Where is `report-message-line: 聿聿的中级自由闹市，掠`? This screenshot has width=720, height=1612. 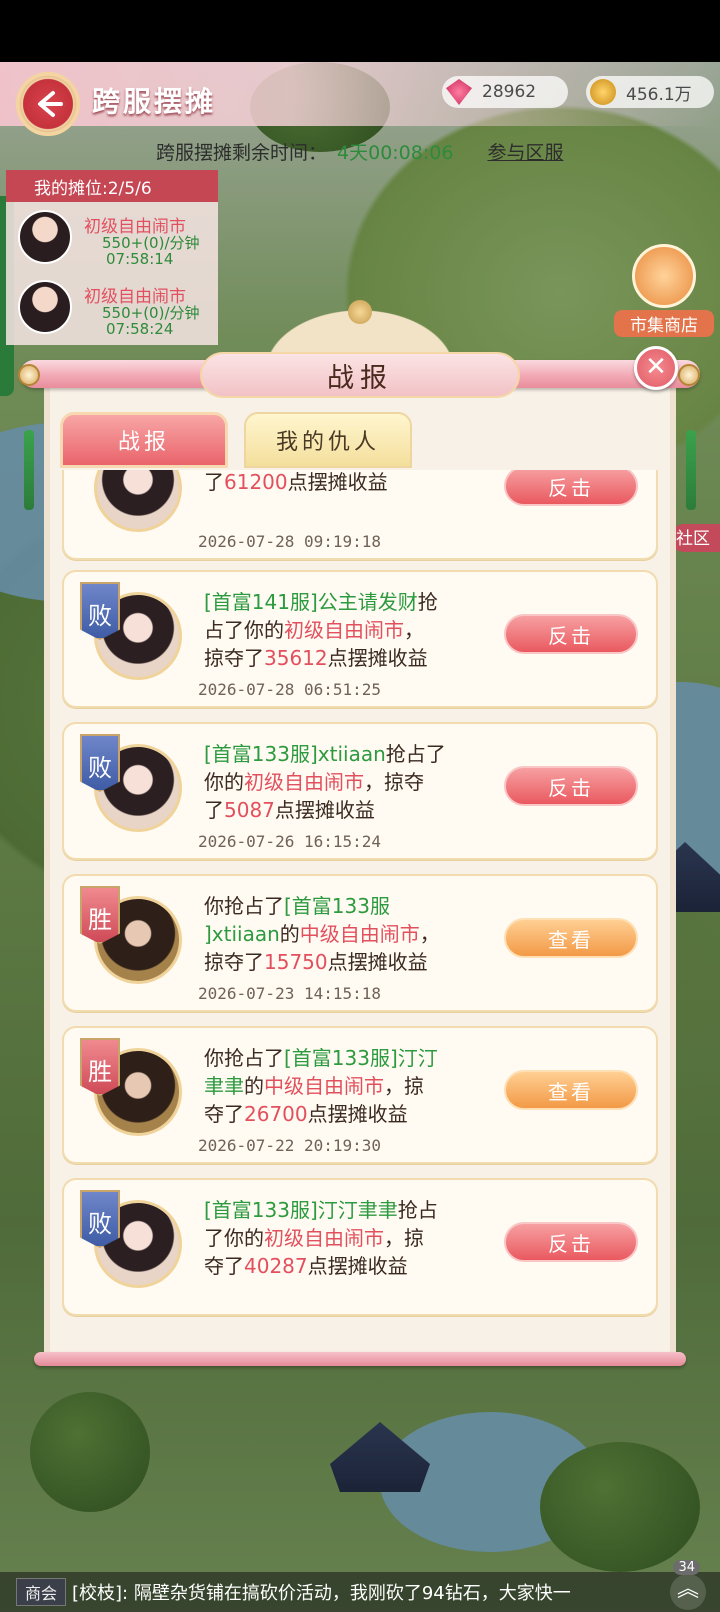
report-message-line: 聿聿的中级自由闹市，掠 is located at coordinates (339, 1086).